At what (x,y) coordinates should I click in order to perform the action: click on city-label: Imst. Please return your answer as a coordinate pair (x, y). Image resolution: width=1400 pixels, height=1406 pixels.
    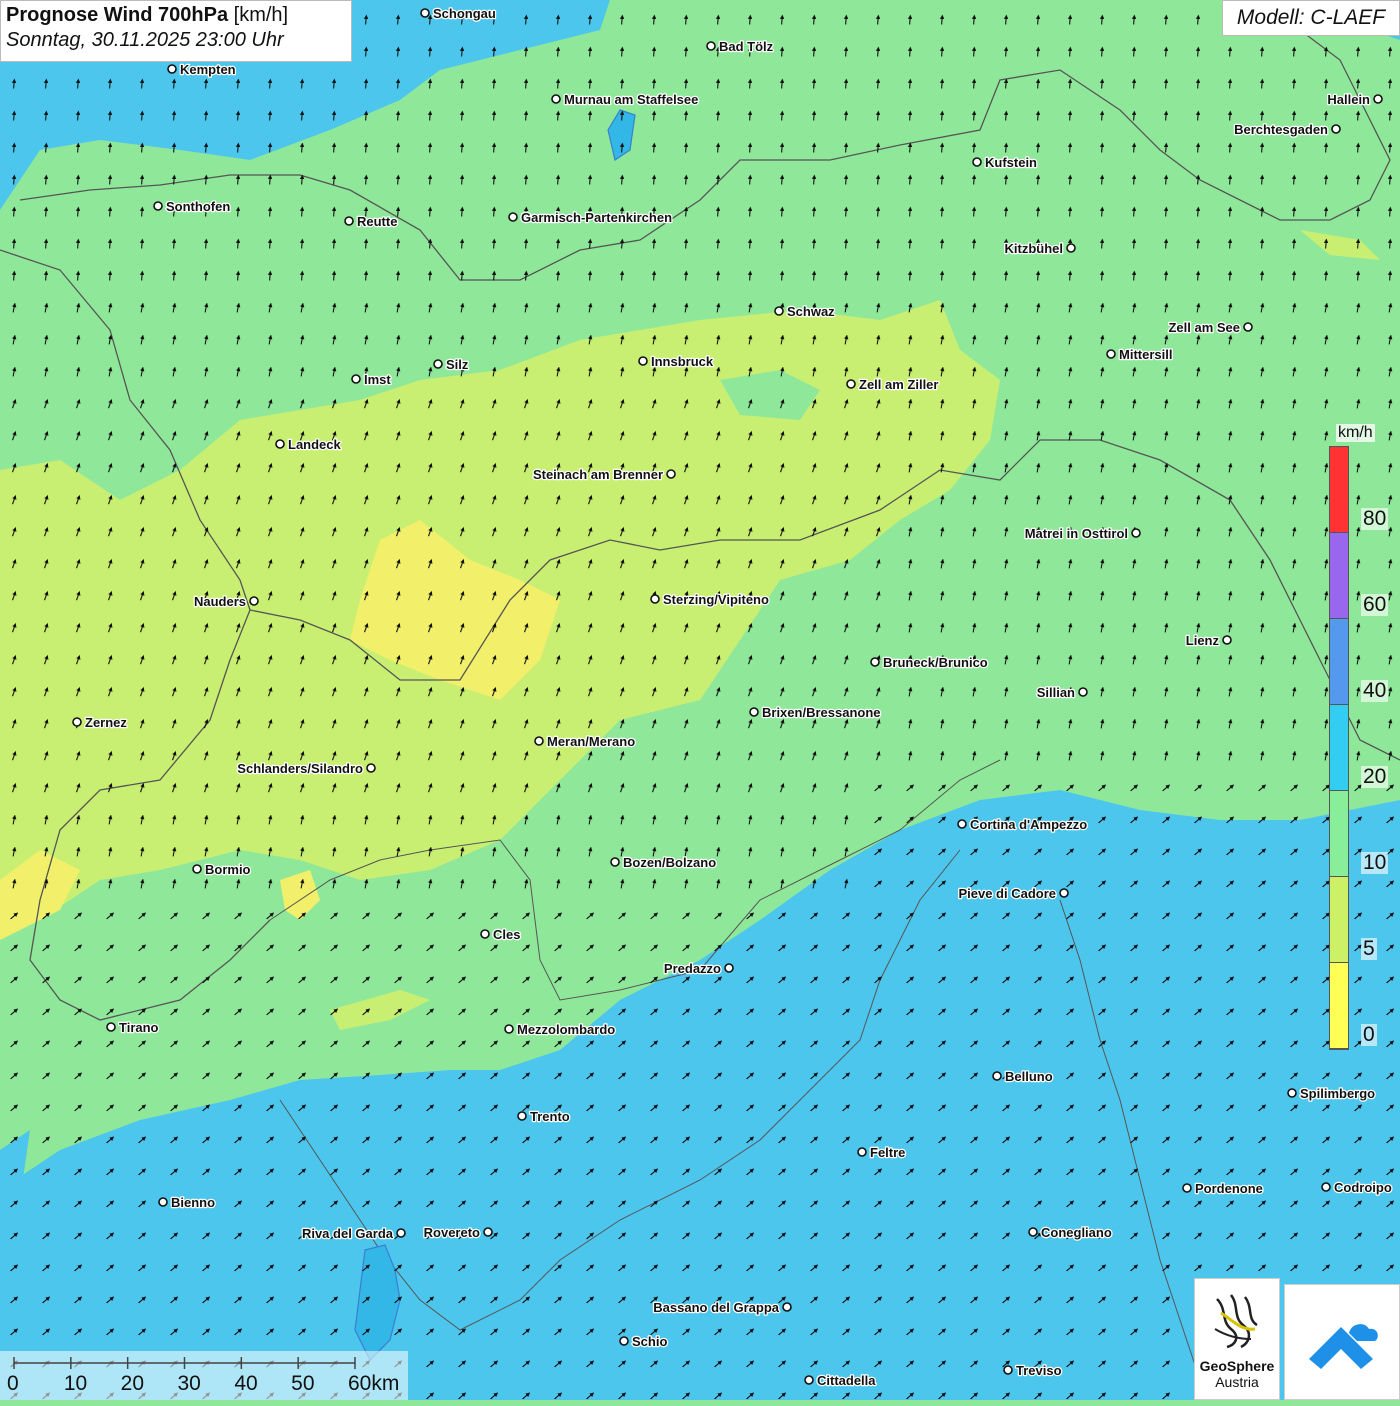
    Looking at the image, I should click on (377, 379).